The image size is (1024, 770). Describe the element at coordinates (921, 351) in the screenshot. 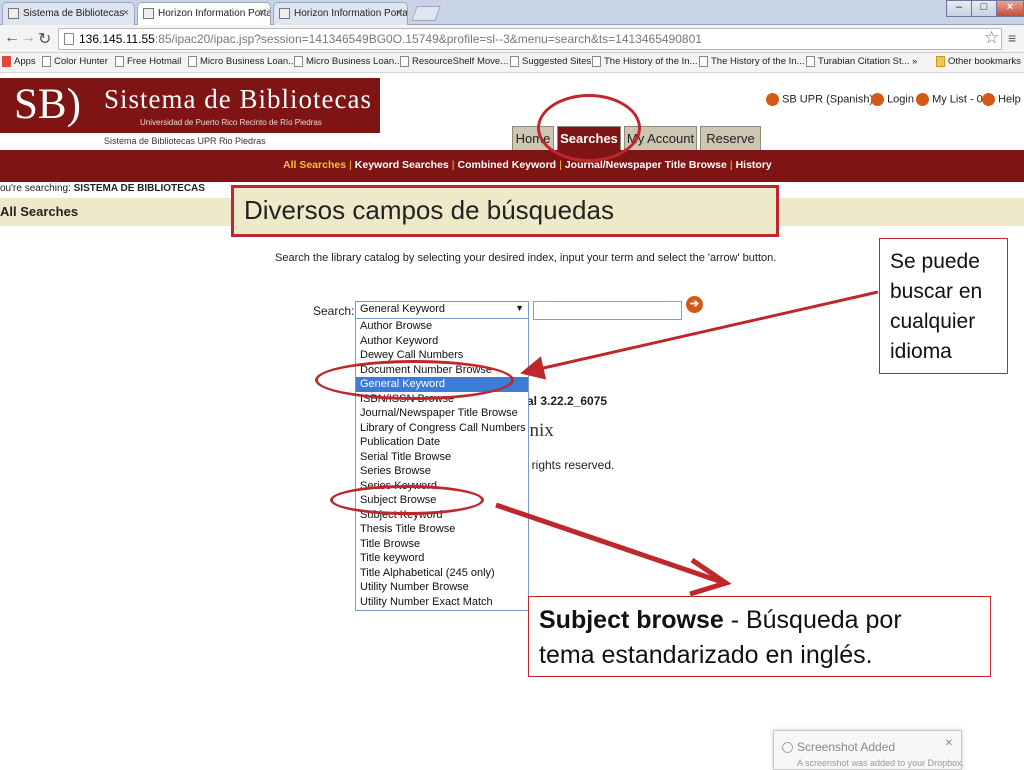

I see `note-line: idioma` at that location.